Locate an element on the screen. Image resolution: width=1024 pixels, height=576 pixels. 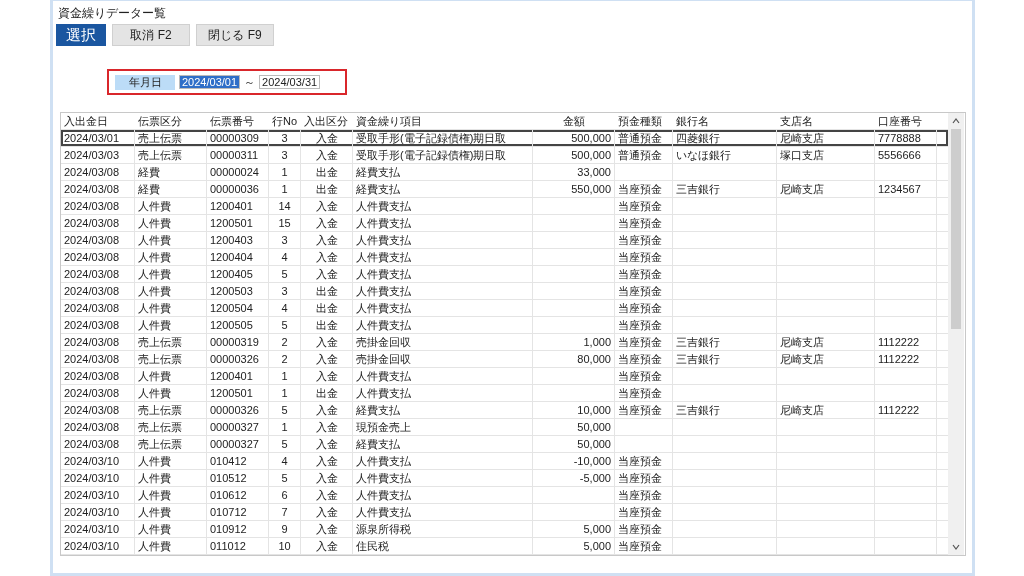
table-row: 2024/03/08 売上伝票 00000326 2 入金 売掛金回収 80,000 当座預金 三吉銀行 尼崎支店 1112222 is located at coordinates (504, 359).